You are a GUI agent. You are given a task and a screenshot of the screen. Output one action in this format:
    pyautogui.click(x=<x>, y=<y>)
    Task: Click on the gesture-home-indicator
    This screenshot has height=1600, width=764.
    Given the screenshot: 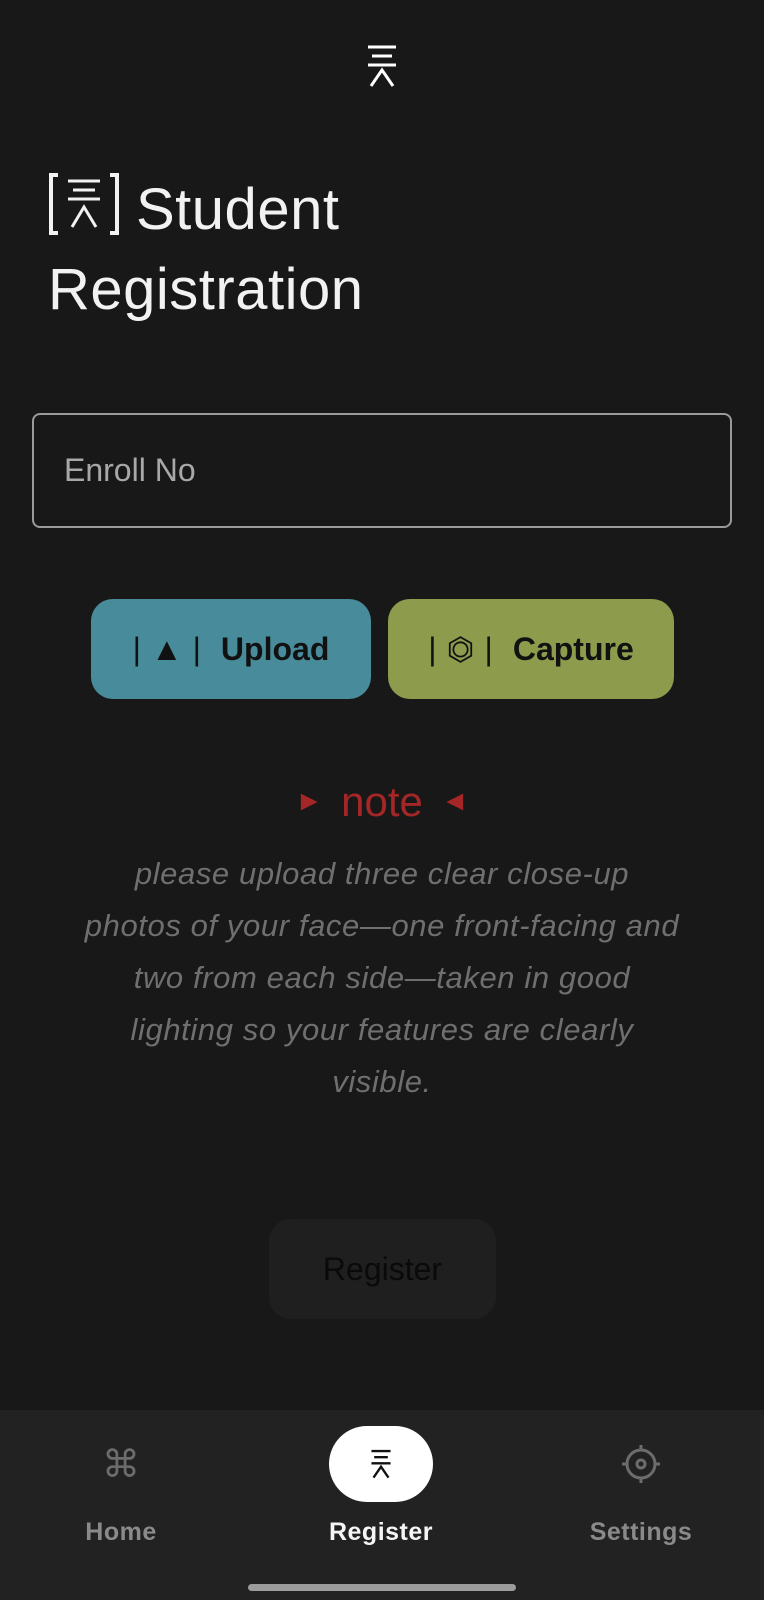 What is the action you would take?
    pyautogui.click(x=382, y=1587)
    